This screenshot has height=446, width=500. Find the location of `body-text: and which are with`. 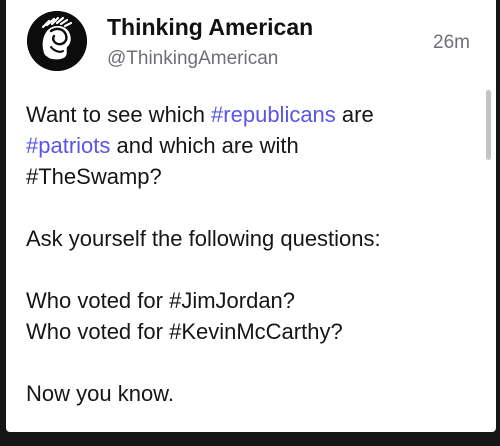

body-text: and which are with is located at coordinates (204, 145).